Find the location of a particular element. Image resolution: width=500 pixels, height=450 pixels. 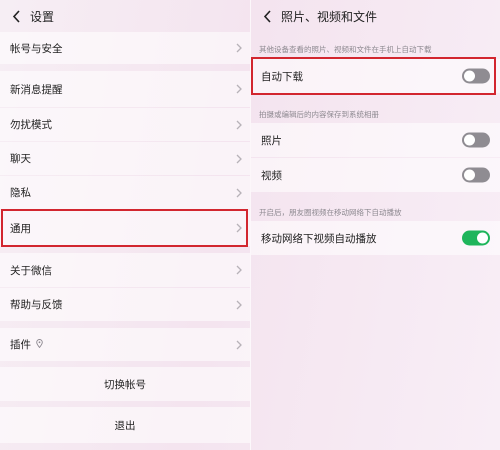

settings-item-general: 通用 is located at coordinates (125, 228).